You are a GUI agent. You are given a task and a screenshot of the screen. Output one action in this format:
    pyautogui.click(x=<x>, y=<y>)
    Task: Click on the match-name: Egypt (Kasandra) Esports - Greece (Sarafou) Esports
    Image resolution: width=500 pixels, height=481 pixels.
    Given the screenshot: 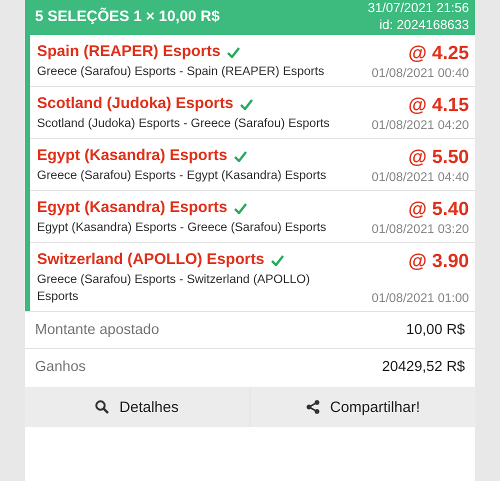 What is the action you would take?
    pyautogui.click(x=182, y=227)
    